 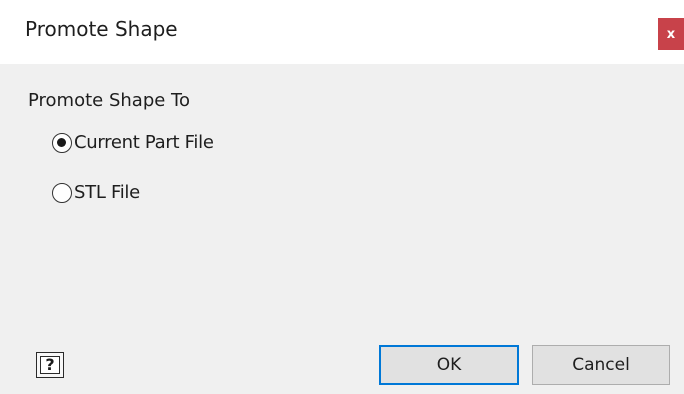 I want to click on cancel-button-label: Cancel, so click(x=601, y=365).